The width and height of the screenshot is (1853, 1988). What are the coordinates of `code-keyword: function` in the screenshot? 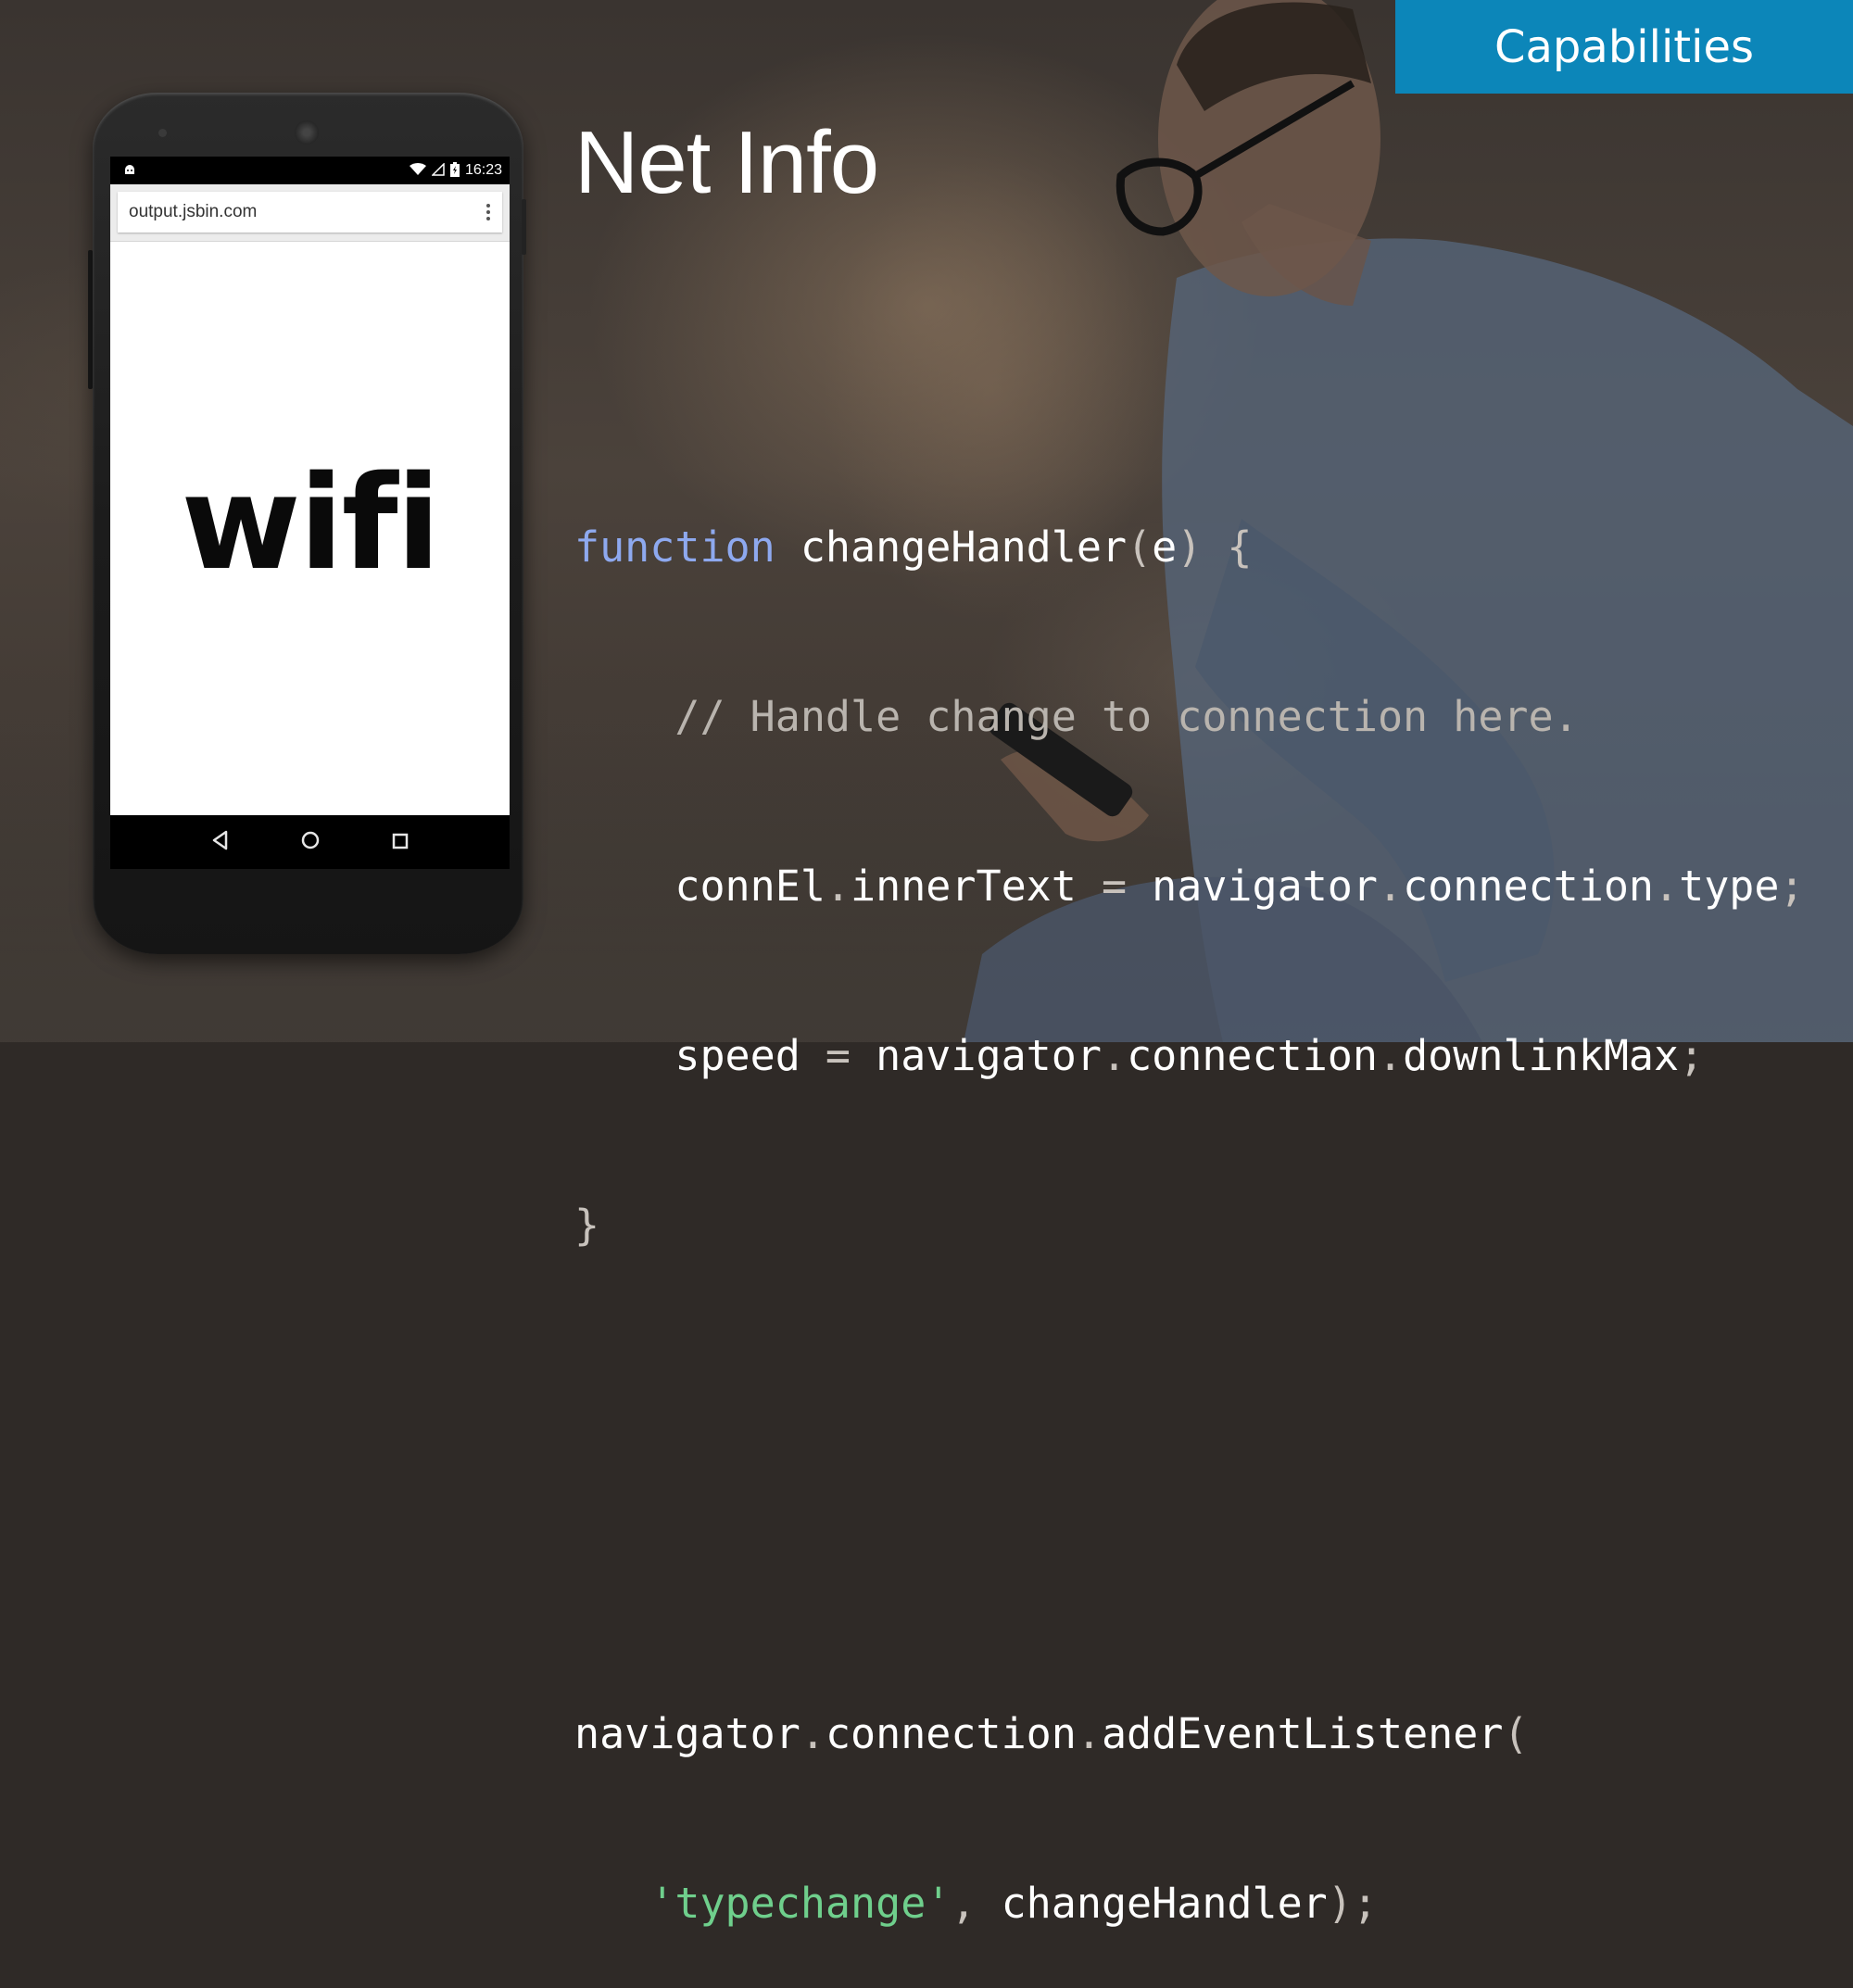 It's located at (674, 547).